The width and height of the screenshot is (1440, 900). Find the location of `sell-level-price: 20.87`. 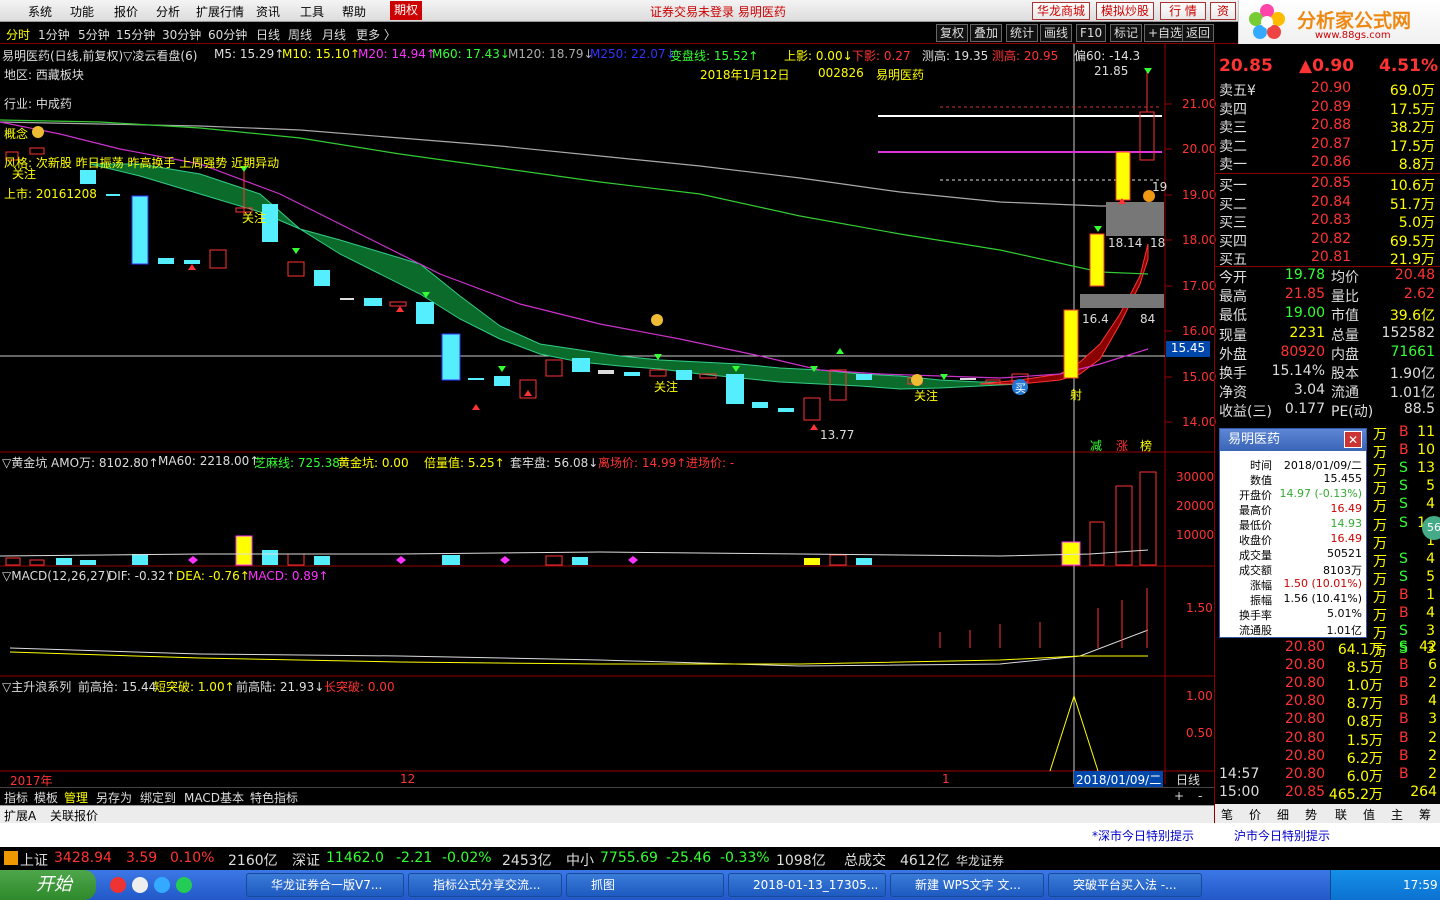

sell-level-price: 20.87 is located at coordinates (1331, 143).